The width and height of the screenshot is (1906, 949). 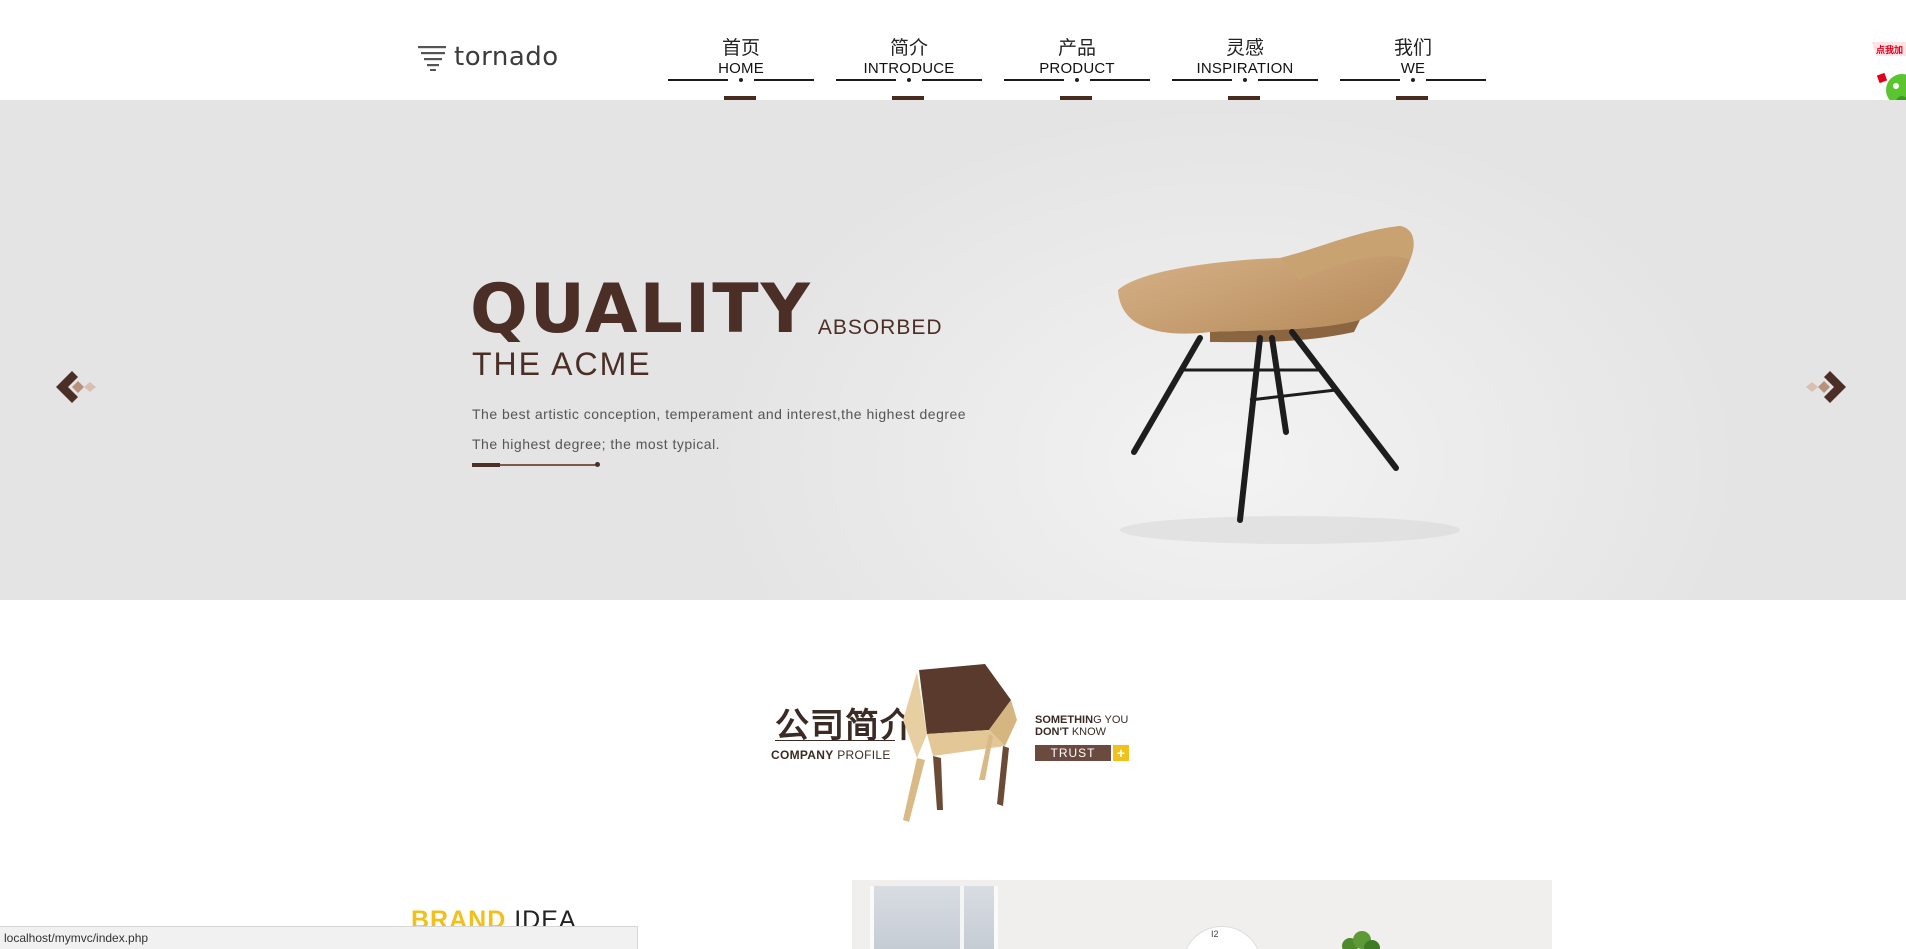 What do you see at coordinates (1890, 50) in the screenshot?
I see `floating-ad-label: 点我加` at bounding box center [1890, 50].